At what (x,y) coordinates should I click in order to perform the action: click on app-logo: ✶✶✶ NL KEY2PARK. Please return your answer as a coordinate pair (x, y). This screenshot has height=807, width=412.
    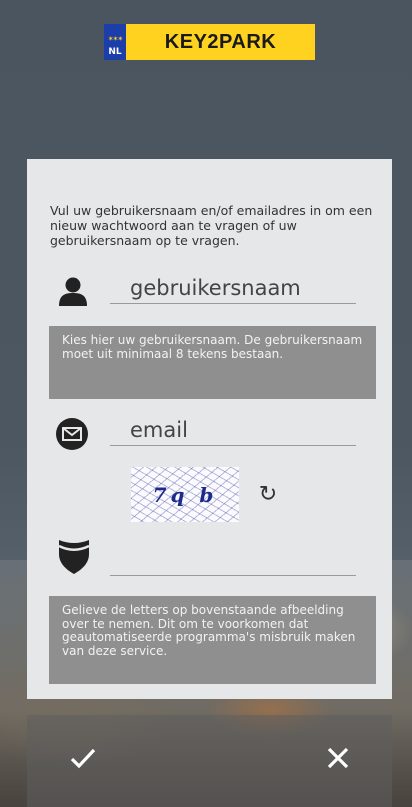
    Looking at the image, I should click on (209, 42).